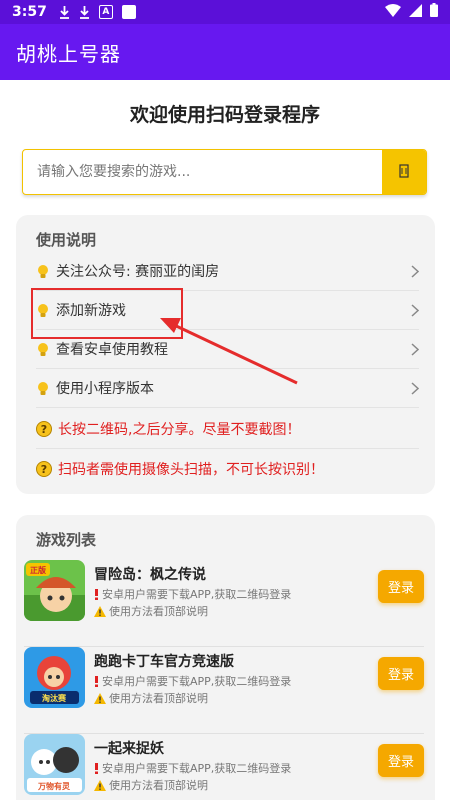 The height and width of the screenshot is (800, 450). Describe the element at coordinates (105, 389) in the screenshot. I see `instruction-item-label: 使用小程序版本` at that location.